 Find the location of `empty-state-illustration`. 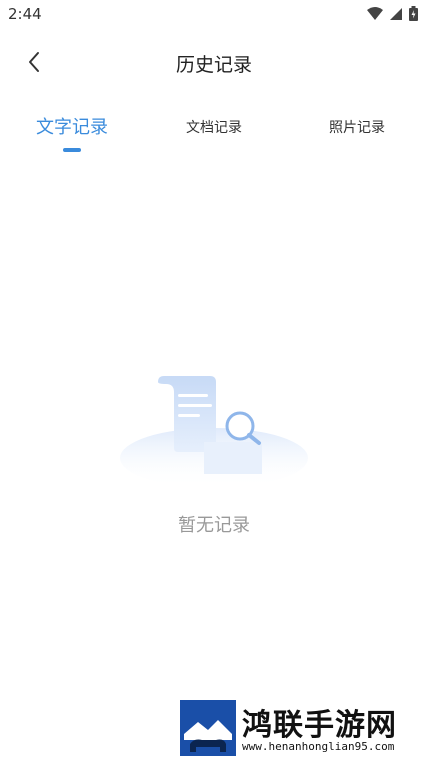

empty-state-illustration is located at coordinates (214, 430).